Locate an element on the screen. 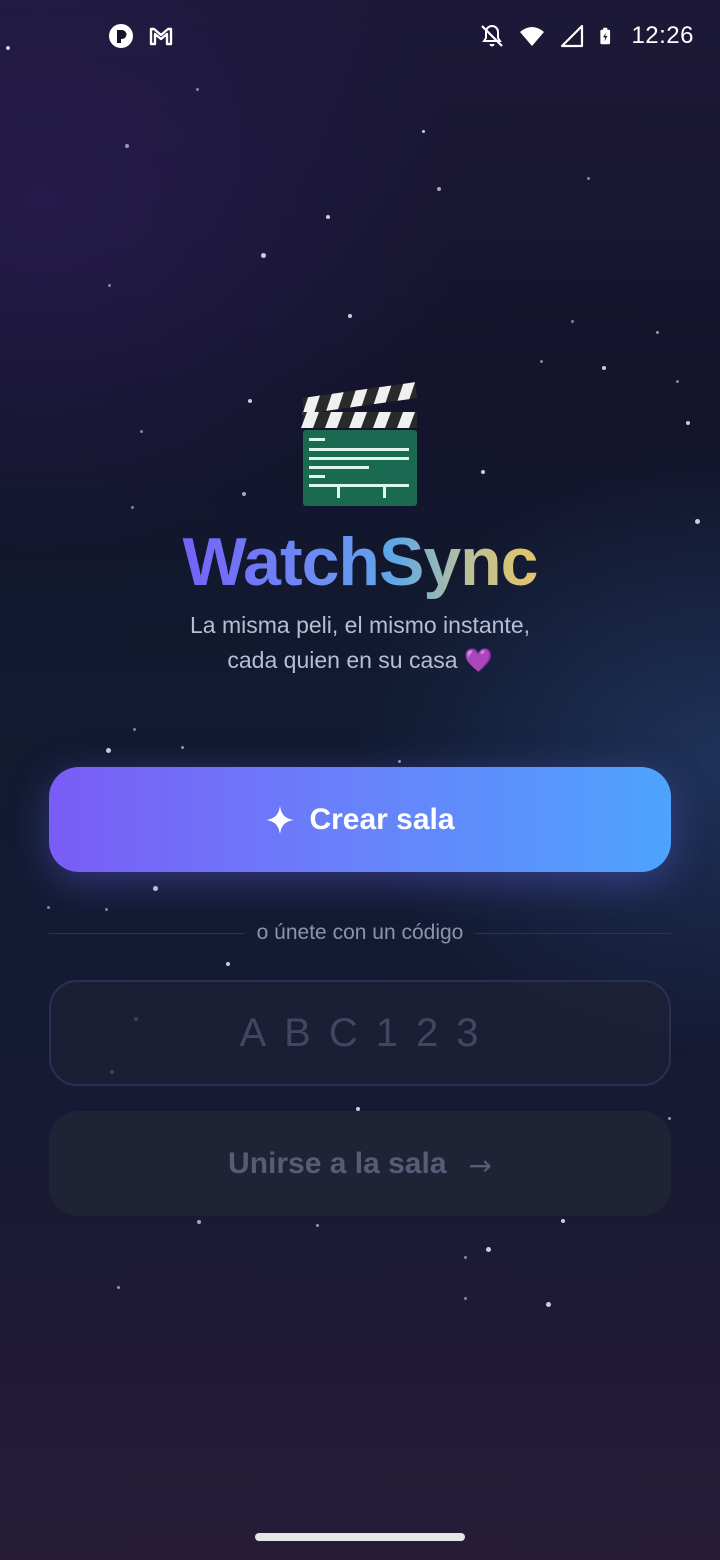  gmail-icon is located at coordinates (161, 36).